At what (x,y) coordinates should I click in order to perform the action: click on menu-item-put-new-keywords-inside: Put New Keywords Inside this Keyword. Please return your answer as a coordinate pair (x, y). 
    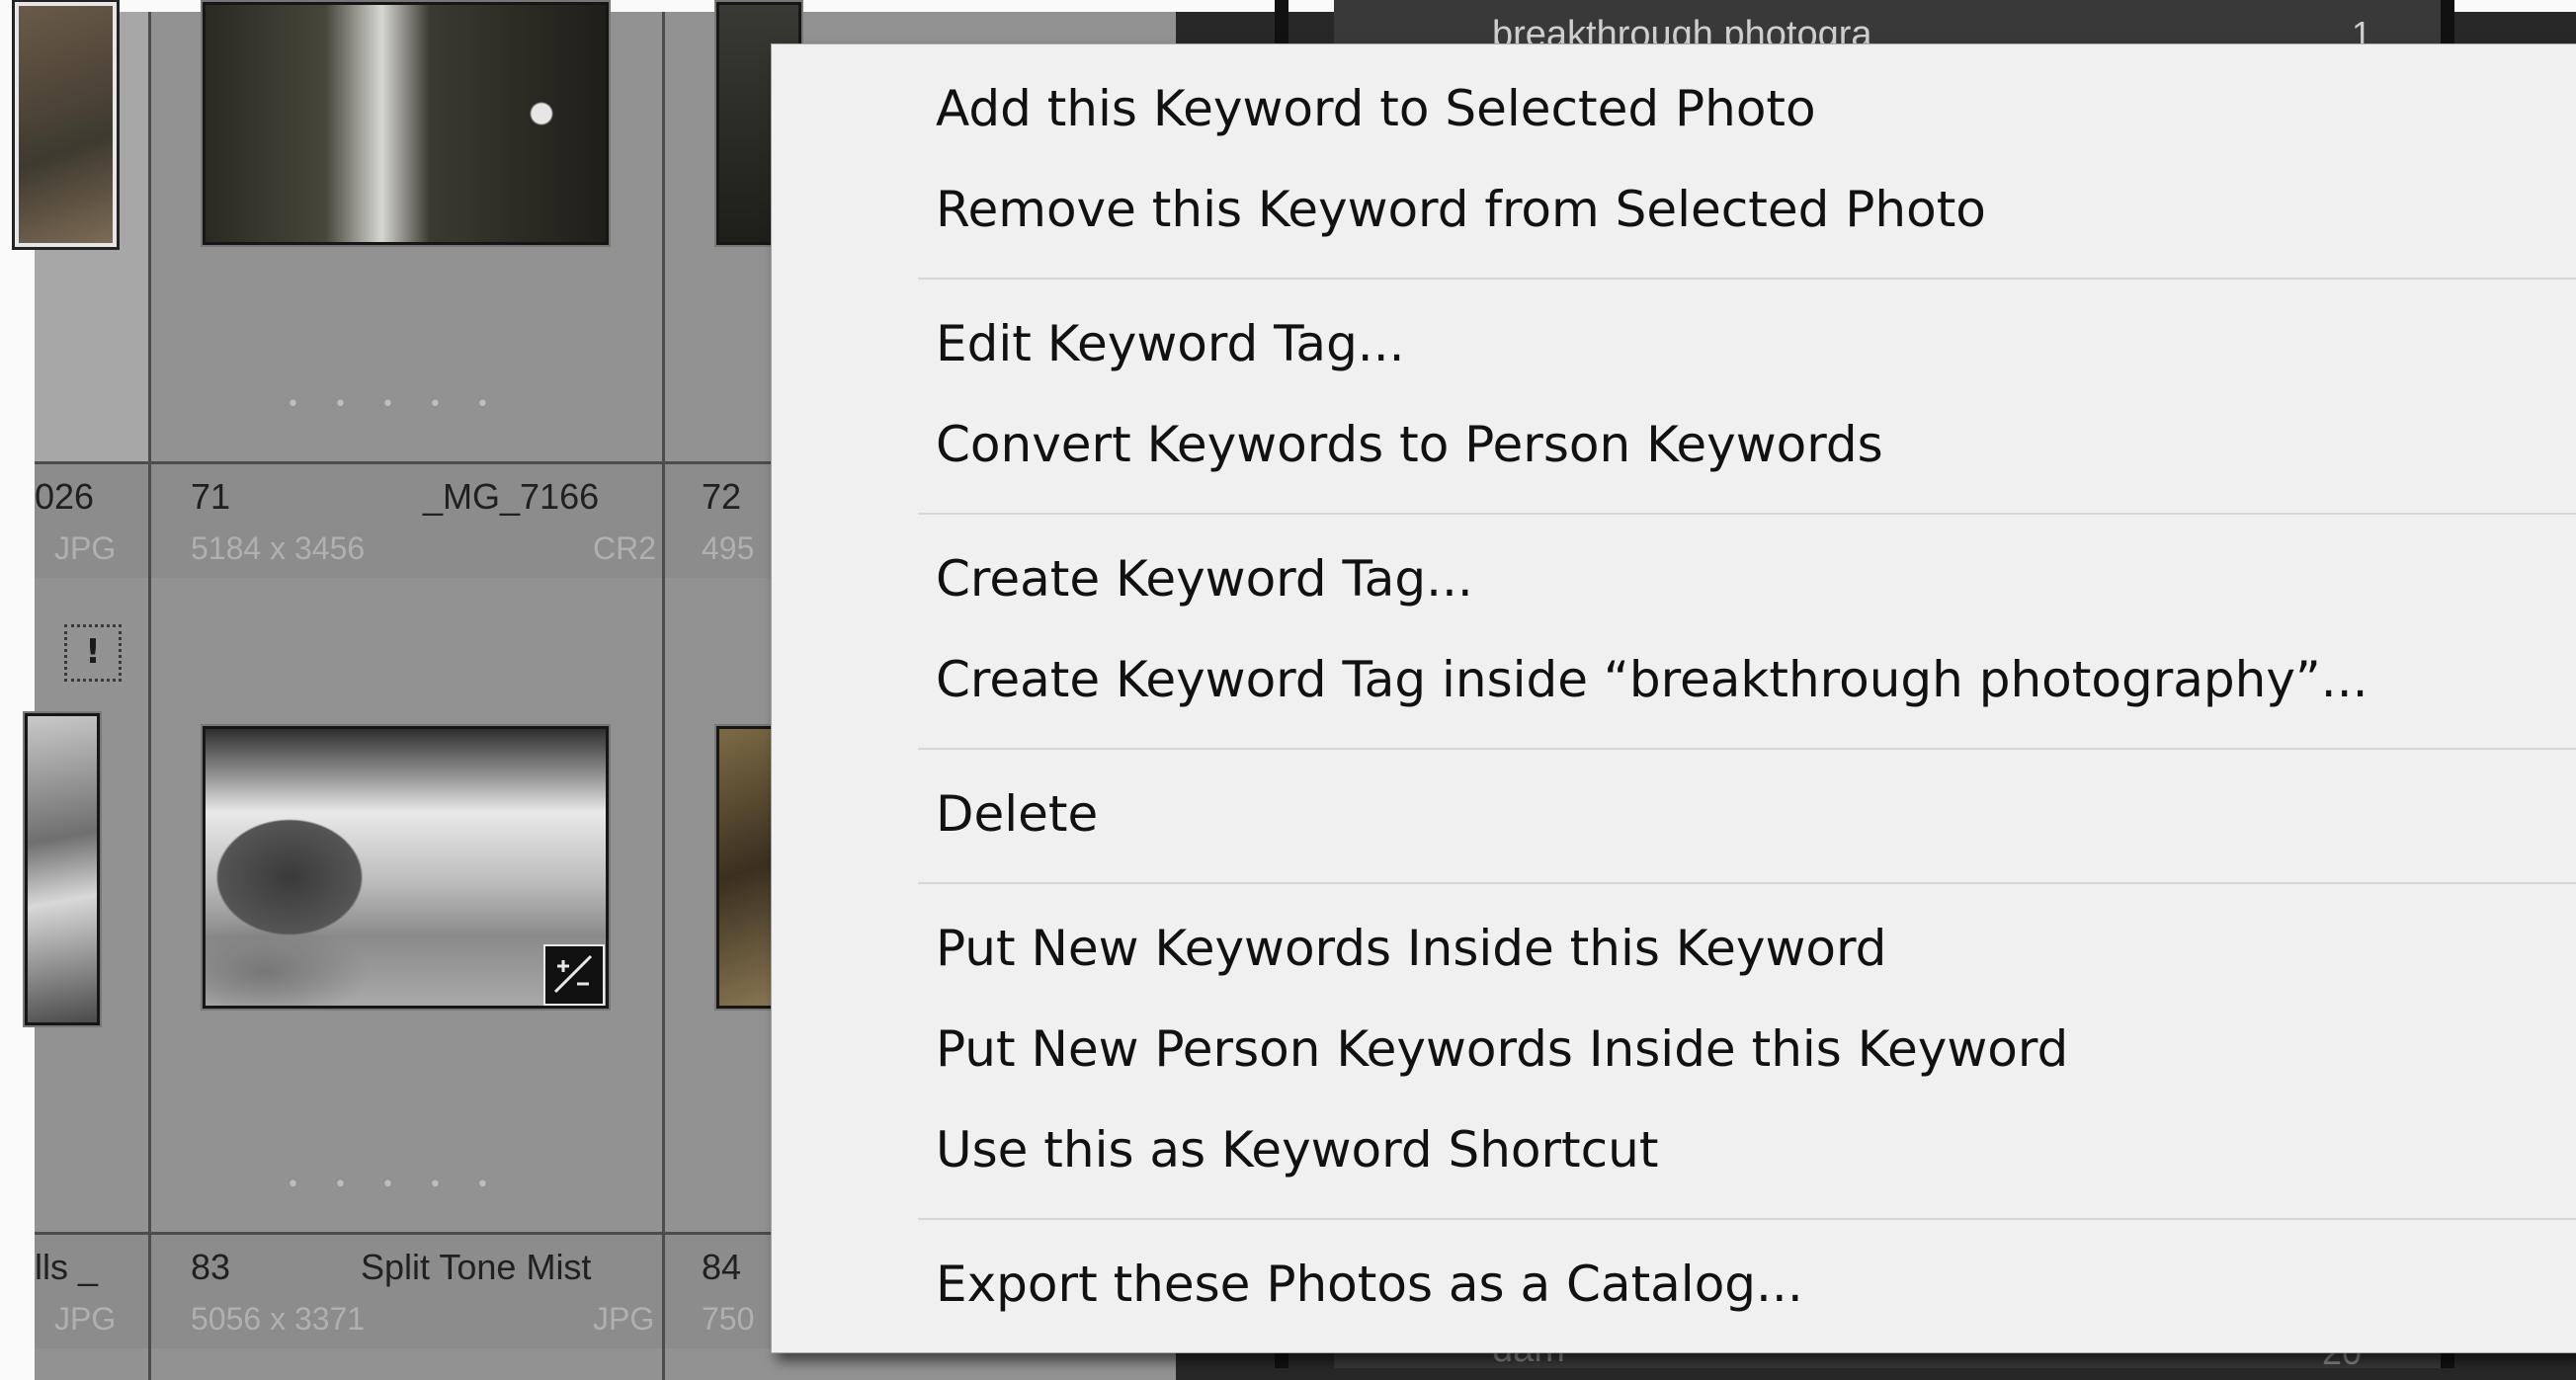
    Looking at the image, I should click on (1674, 948).